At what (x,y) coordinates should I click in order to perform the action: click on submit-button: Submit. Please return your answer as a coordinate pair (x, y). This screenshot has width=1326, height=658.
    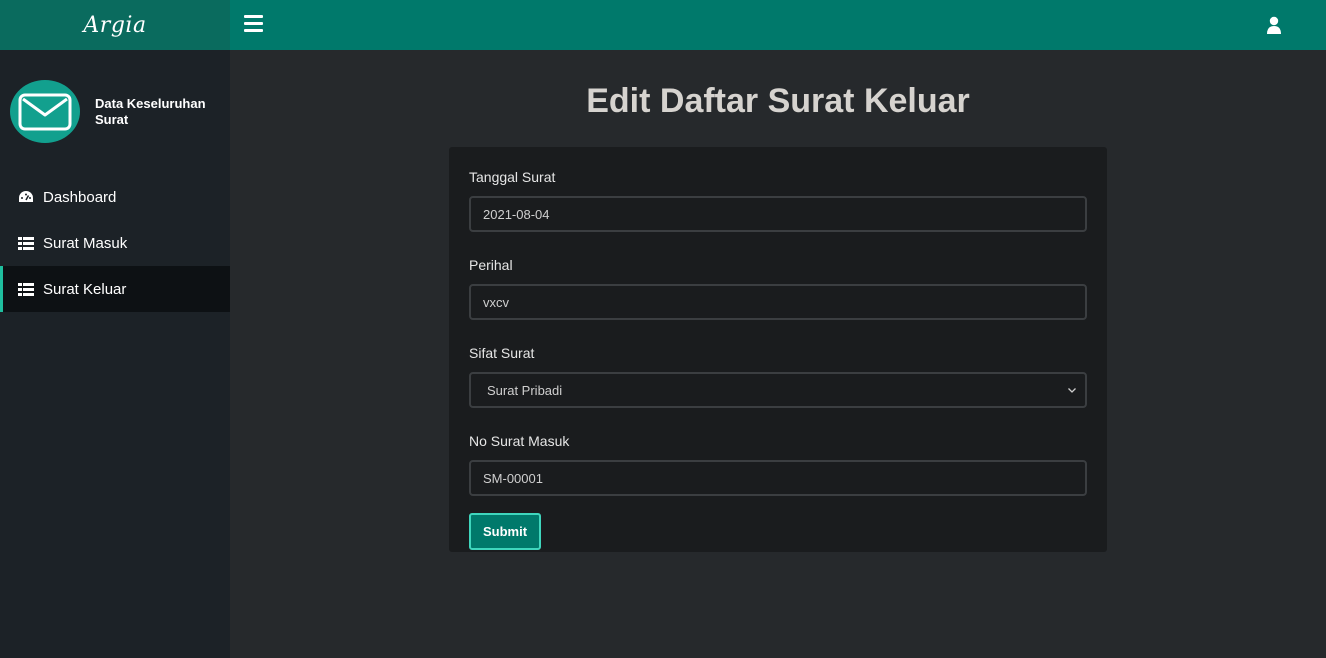
    Looking at the image, I should click on (505, 531).